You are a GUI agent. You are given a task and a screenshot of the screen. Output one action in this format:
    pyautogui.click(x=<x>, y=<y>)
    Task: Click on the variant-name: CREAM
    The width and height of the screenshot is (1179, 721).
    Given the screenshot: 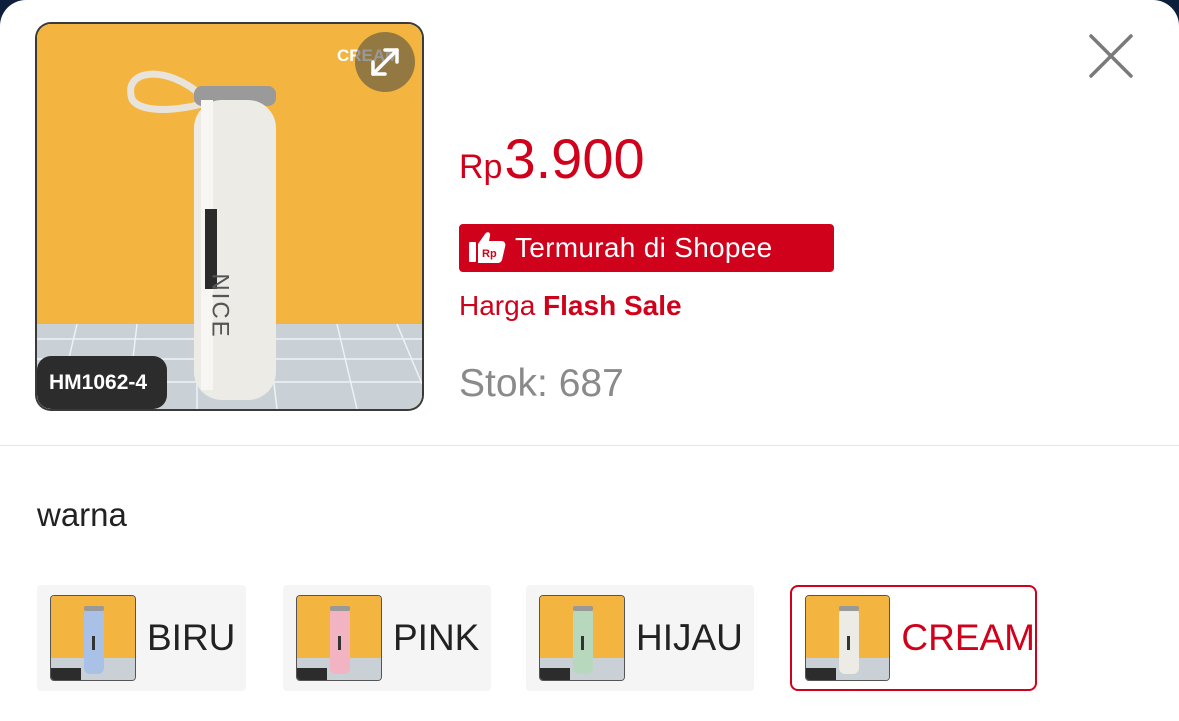 What is the action you would take?
    pyautogui.click(x=968, y=637)
    